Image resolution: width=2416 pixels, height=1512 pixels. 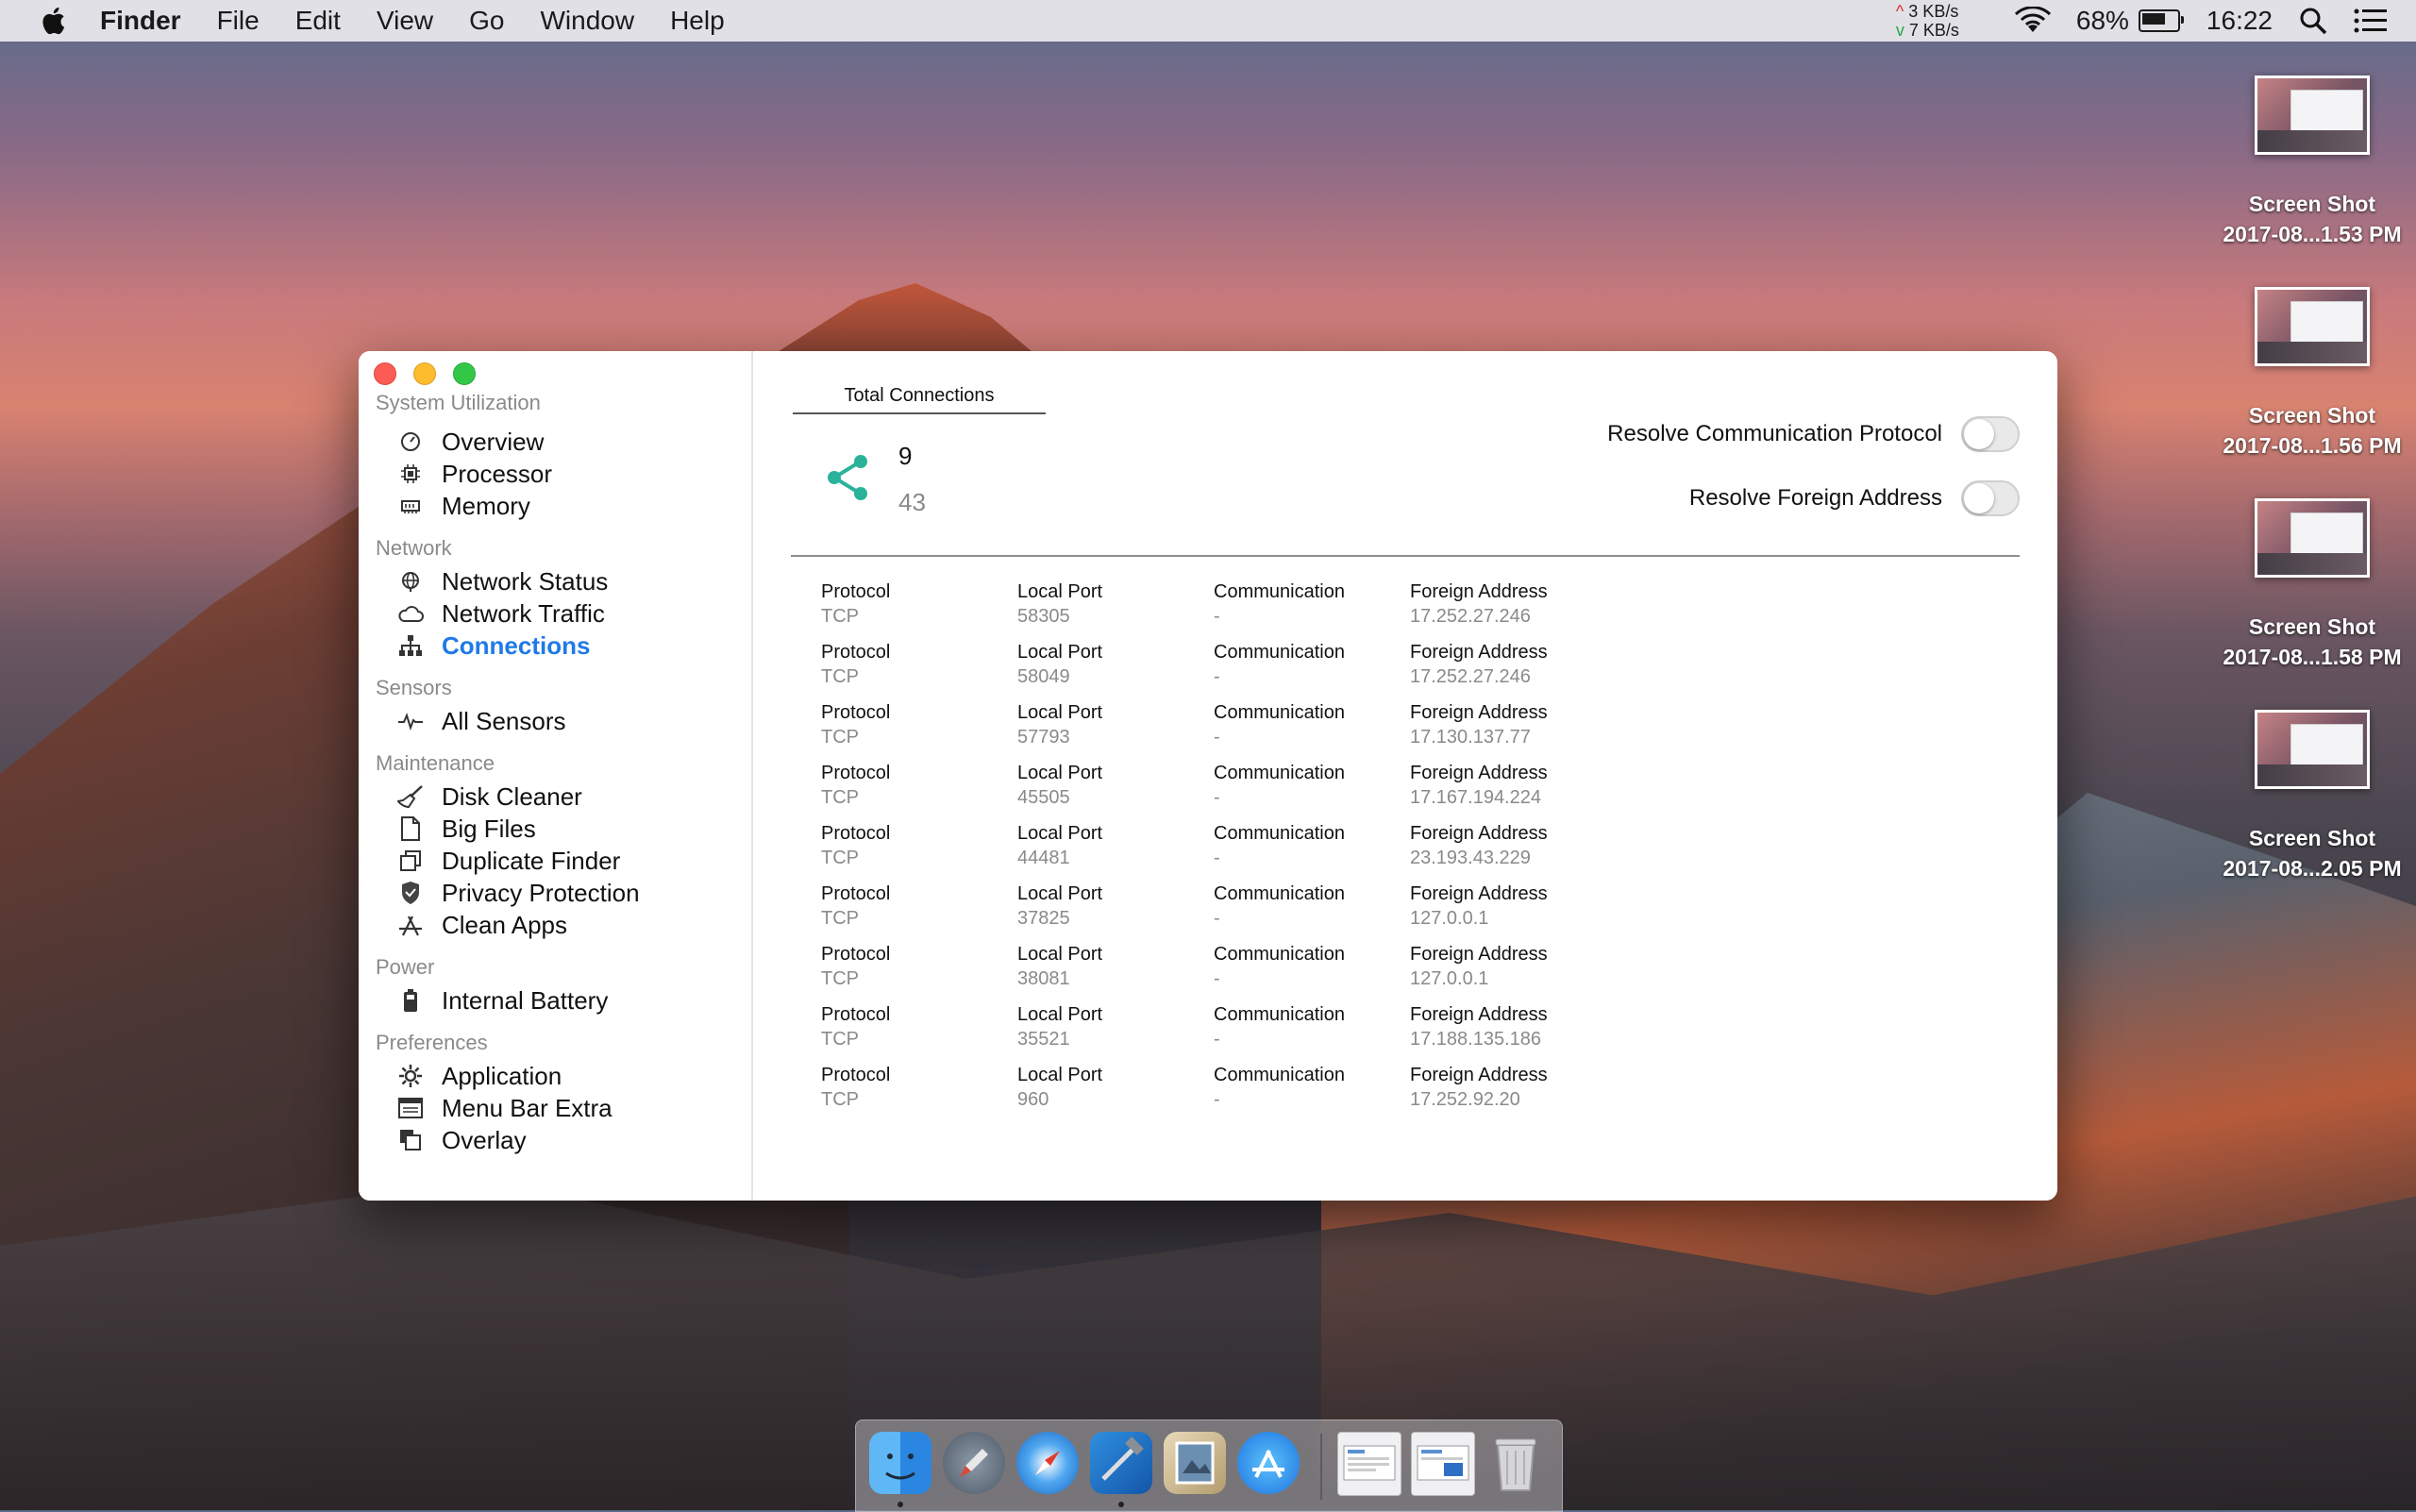 What do you see at coordinates (974, 1463) in the screenshot?
I see `launchpad-icon` at bounding box center [974, 1463].